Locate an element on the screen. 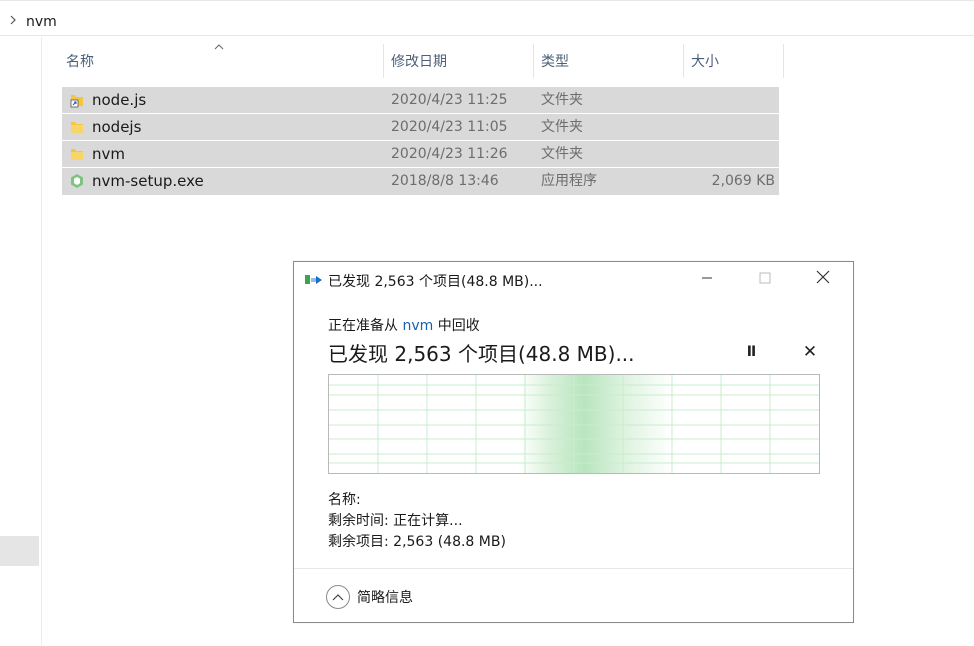  top-divider is located at coordinates (487, 0).